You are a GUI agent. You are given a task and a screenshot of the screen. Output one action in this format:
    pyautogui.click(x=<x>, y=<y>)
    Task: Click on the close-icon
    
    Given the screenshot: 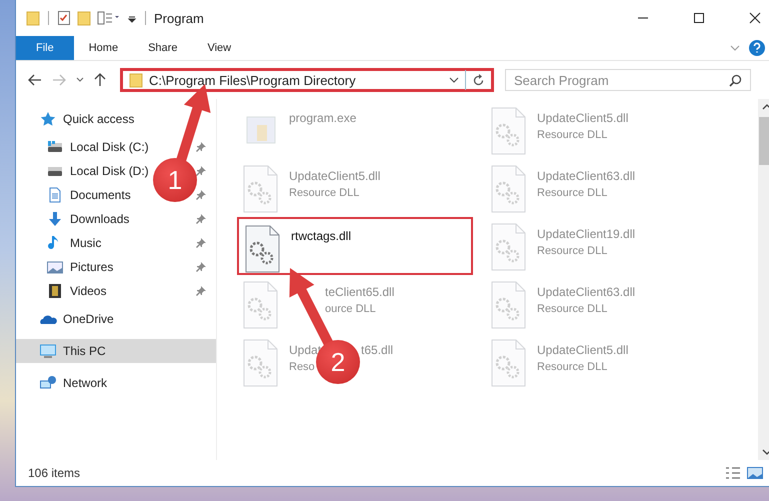 What is the action you would take?
    pyautogui.click(x=755, y=18)
    